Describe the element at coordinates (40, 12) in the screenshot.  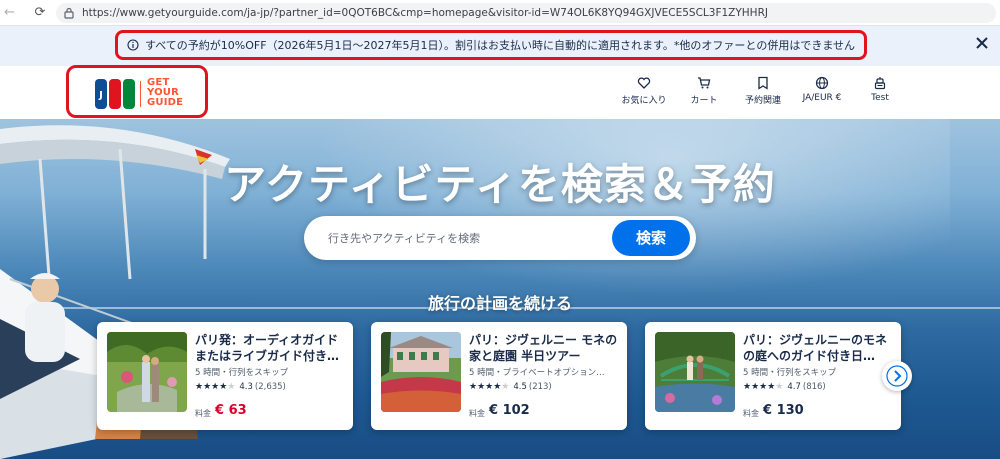
I see `reload-icon: ⟳` at that location.